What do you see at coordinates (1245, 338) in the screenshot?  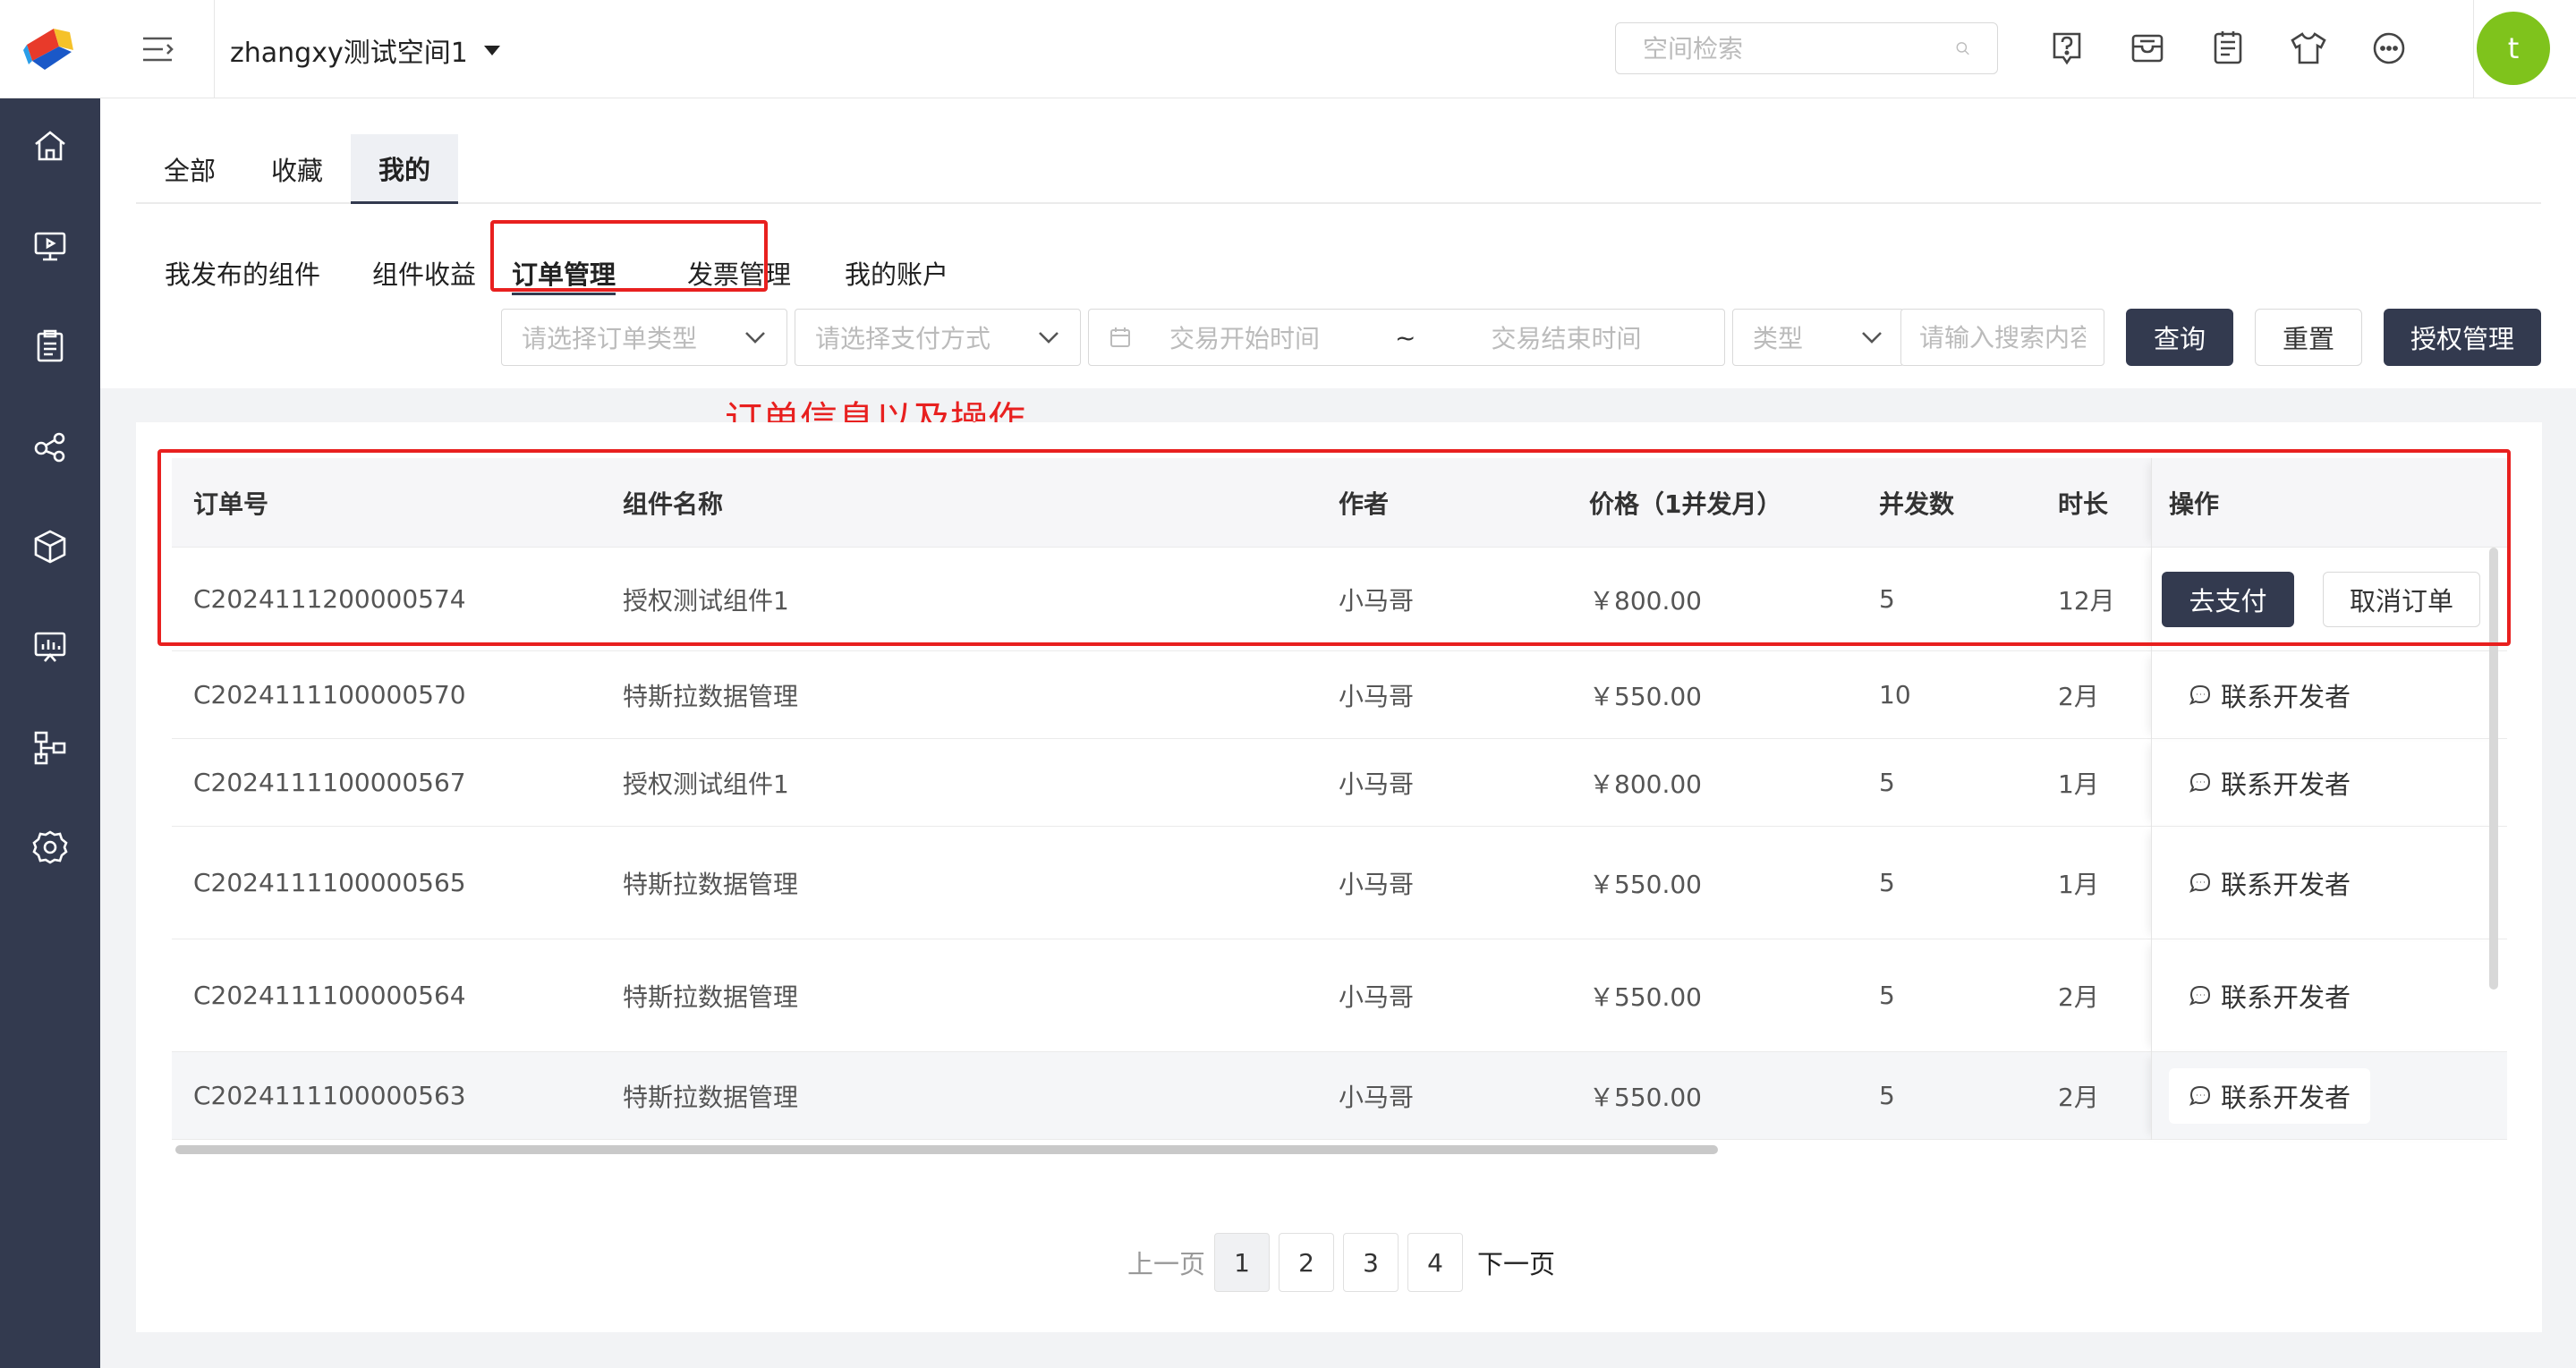 I see `start-time-placeholder: 交易开始时间` at bounding box center [1245, 338].